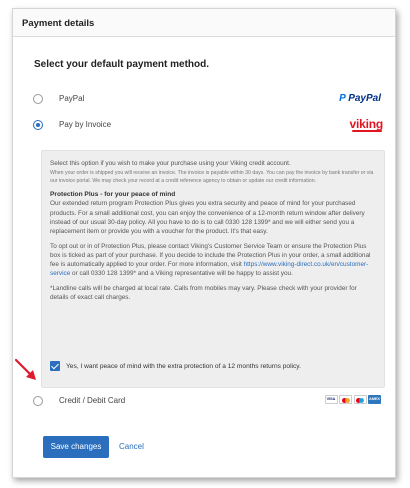 This screenshot has width=410, height=488. I want to click on card-radio, so click(38, 401).